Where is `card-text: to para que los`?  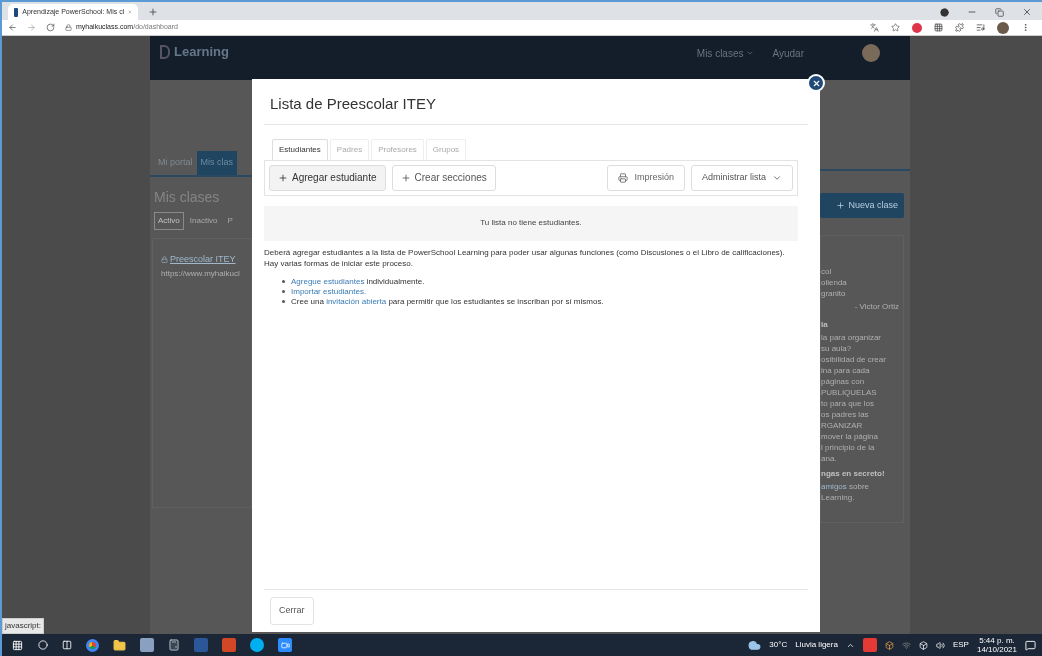 card-text: to para que los is located at coordinates (848, 403).